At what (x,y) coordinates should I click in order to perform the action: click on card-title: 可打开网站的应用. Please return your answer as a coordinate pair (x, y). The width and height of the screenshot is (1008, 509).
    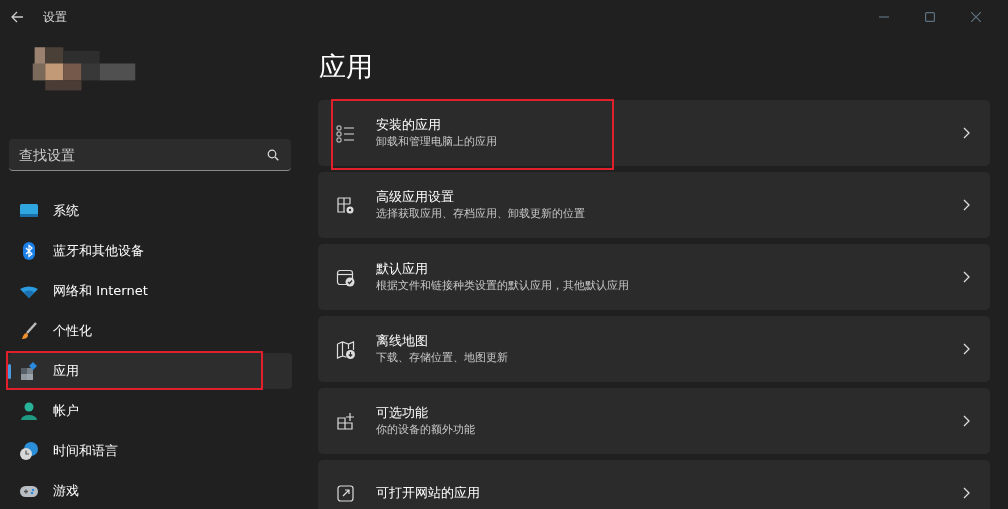
    Looking at the image, I should click on (428, 493).